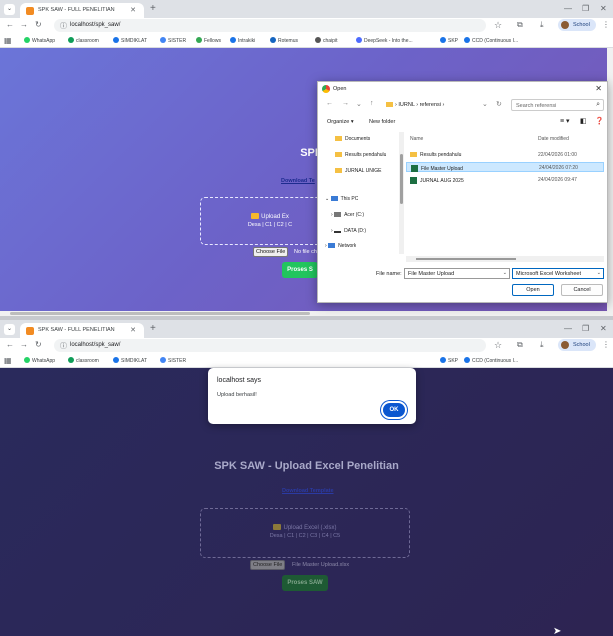  I want to click on column-name-header: Name, so click(416, 139).